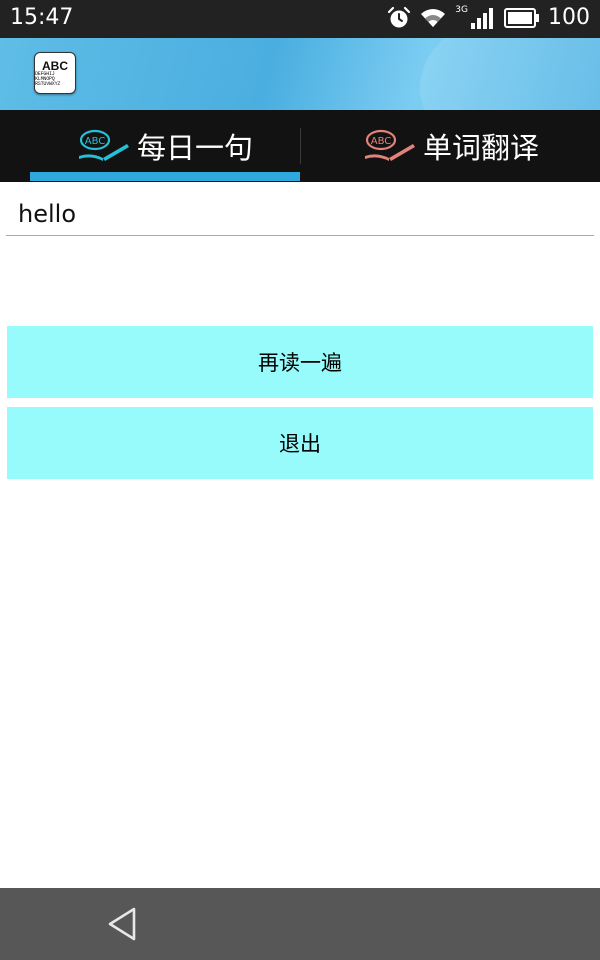 The width and height of the screenshot is (600, 960). Describe the element at coordinates (194, 148) in the screenshot. I see `tab-daily-sentence-label: 每日一句` at that location.